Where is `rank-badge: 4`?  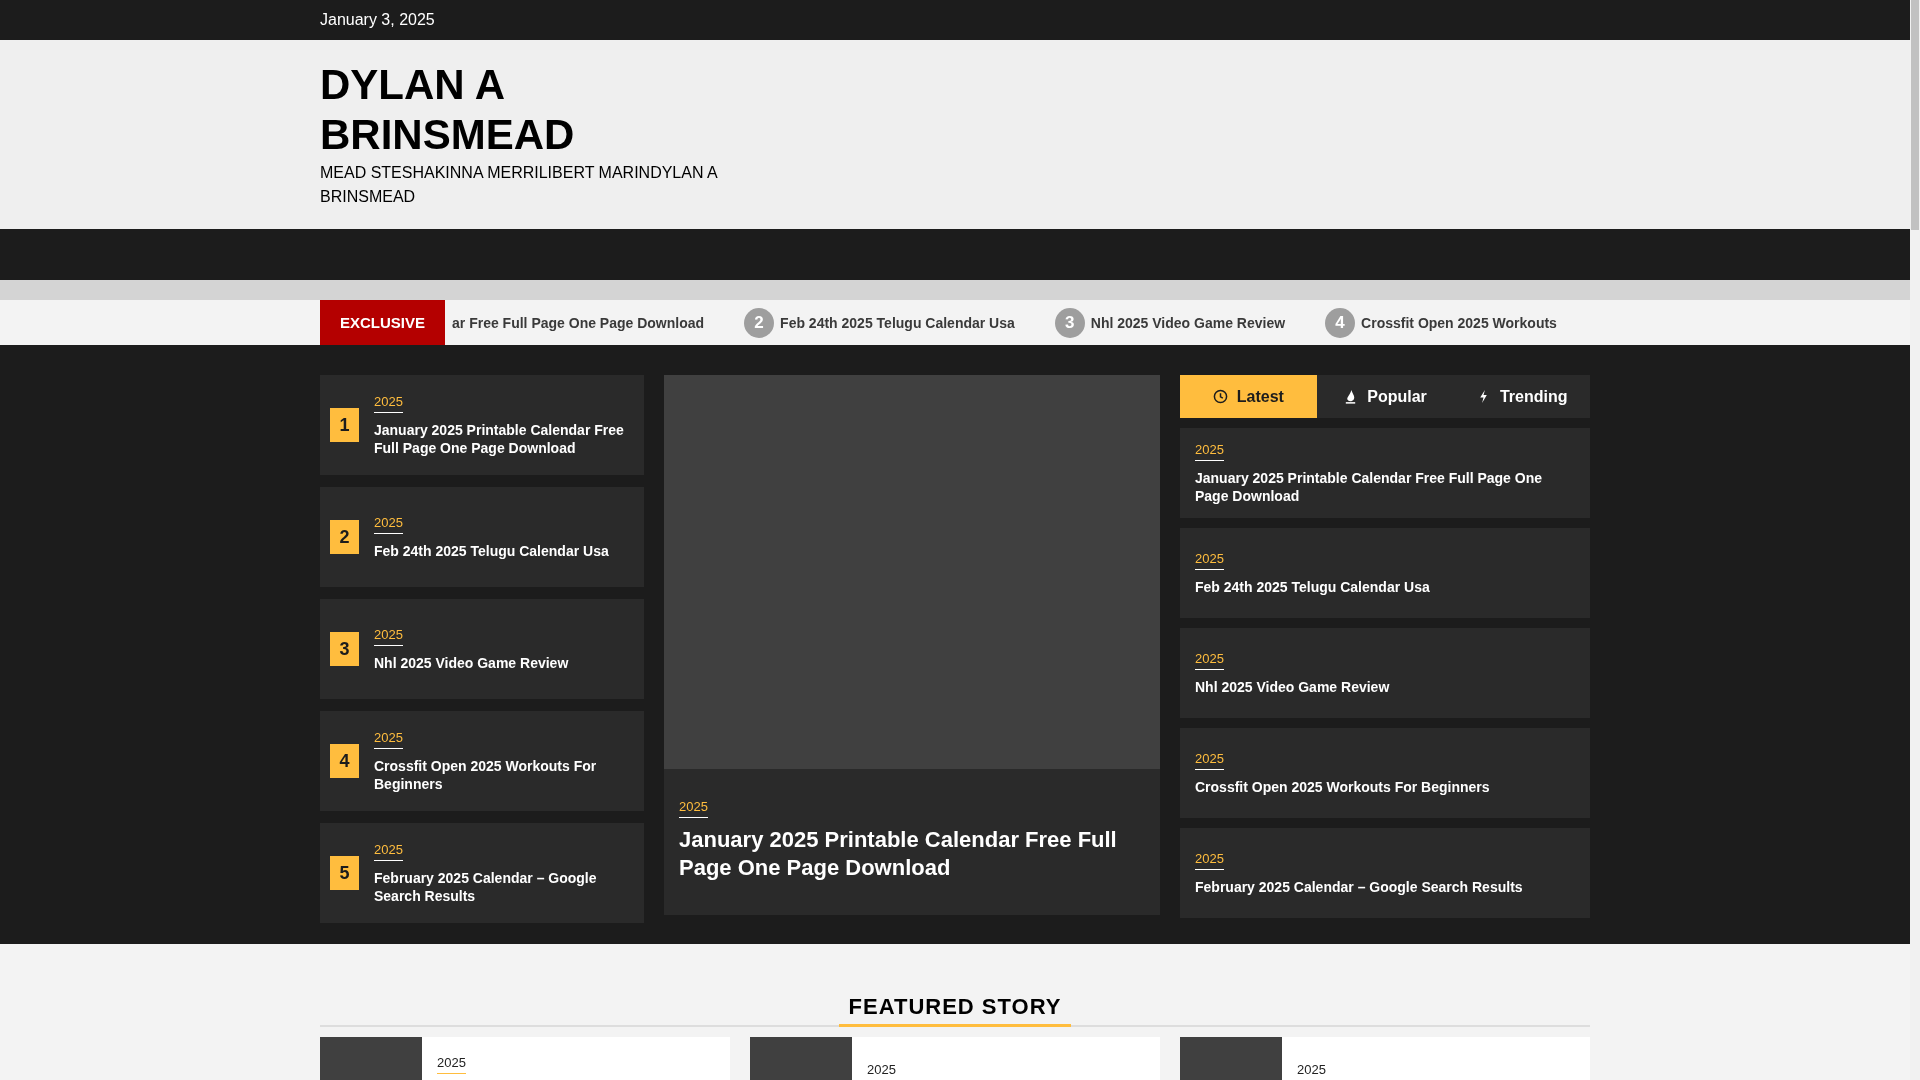
rank-badge: 4 is located at coordinates (344, 761).